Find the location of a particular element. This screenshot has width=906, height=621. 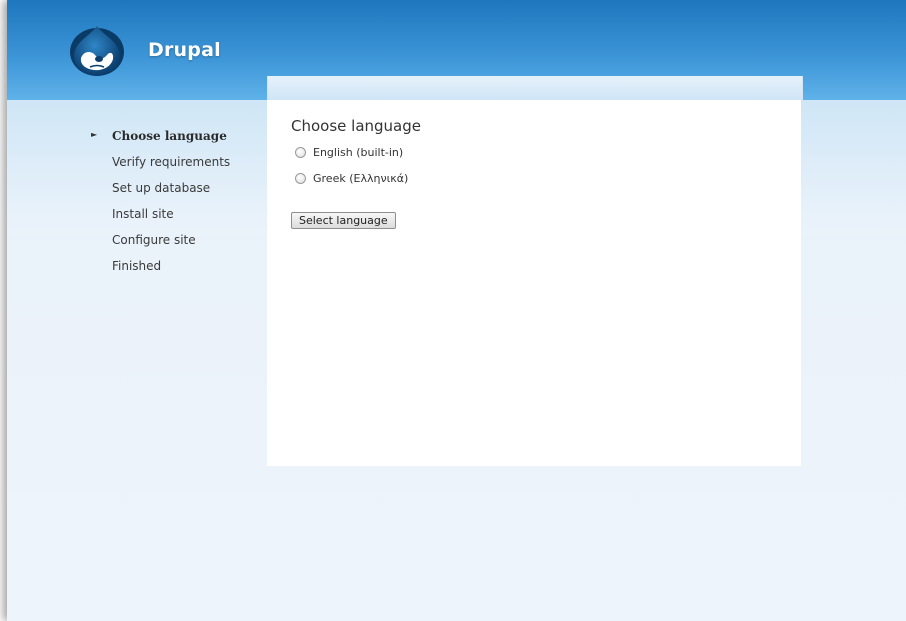

drupal-drop-icon is located at coordinates (97, 51).